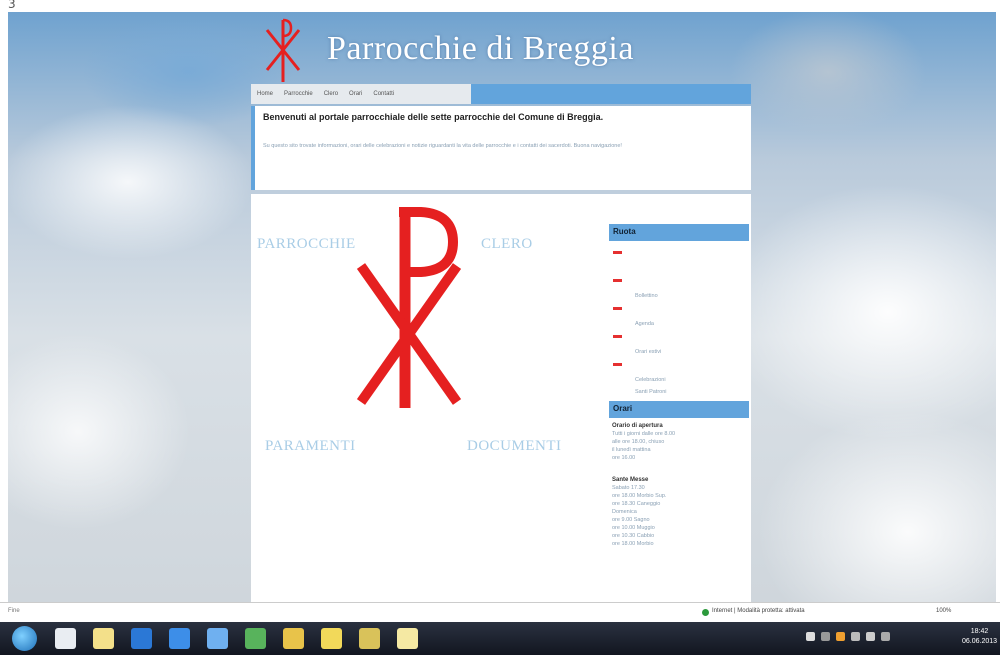  Describe the element at coordinates (179, 638) in the screenshot. I see `word-icon` at that location.